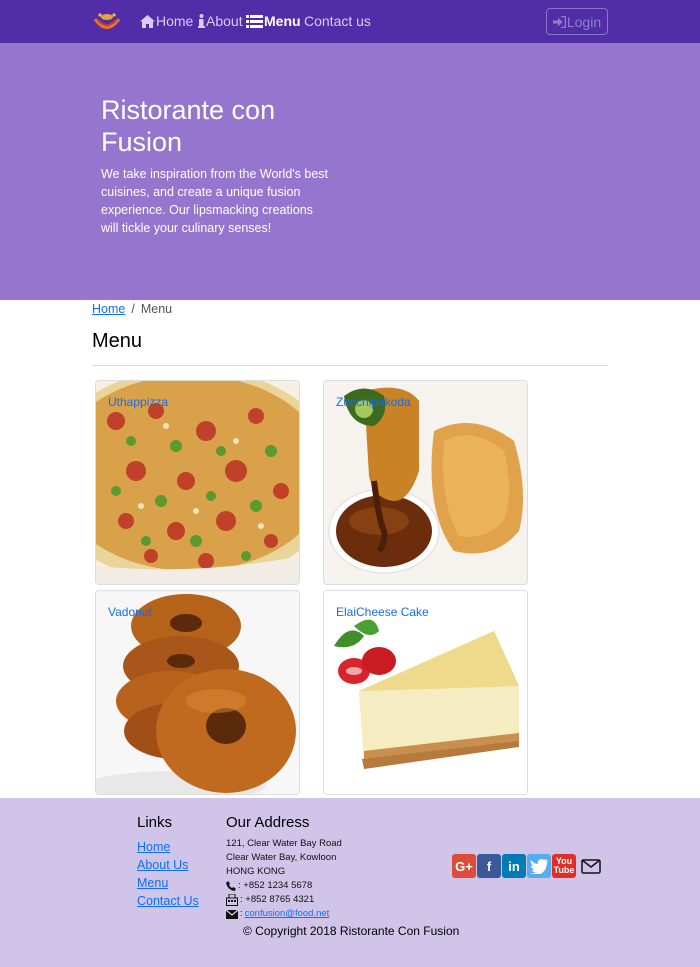 Image resolution: width=700 pixels, height=967 pixels. What do you see at coordinates (256, 871) in the screenshot?
I see `address-line: HONG KONG` at bounding box center [256, 871].